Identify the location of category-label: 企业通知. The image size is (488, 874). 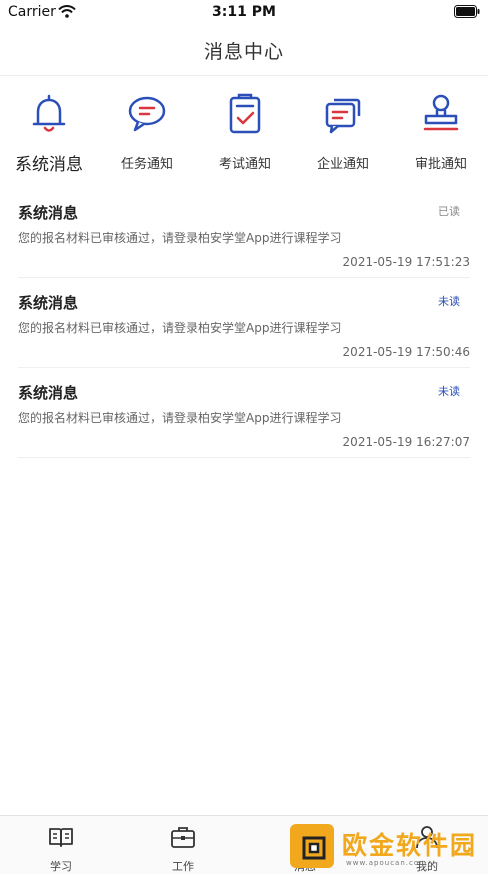
(342, 164).